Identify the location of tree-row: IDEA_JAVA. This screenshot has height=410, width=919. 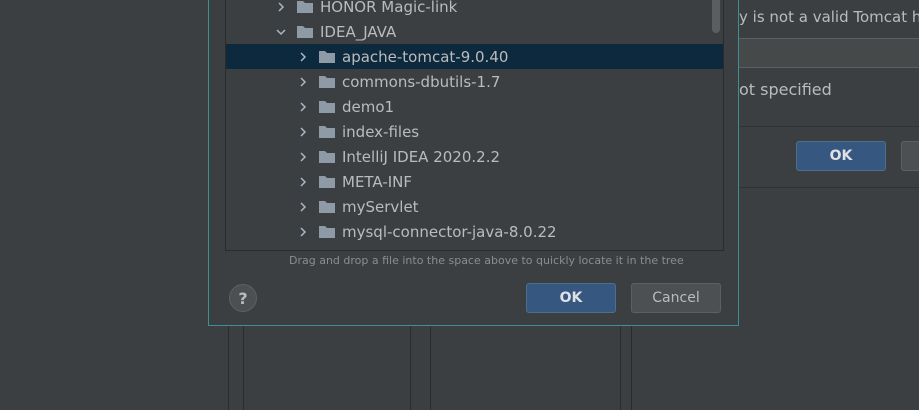
(474, 31).